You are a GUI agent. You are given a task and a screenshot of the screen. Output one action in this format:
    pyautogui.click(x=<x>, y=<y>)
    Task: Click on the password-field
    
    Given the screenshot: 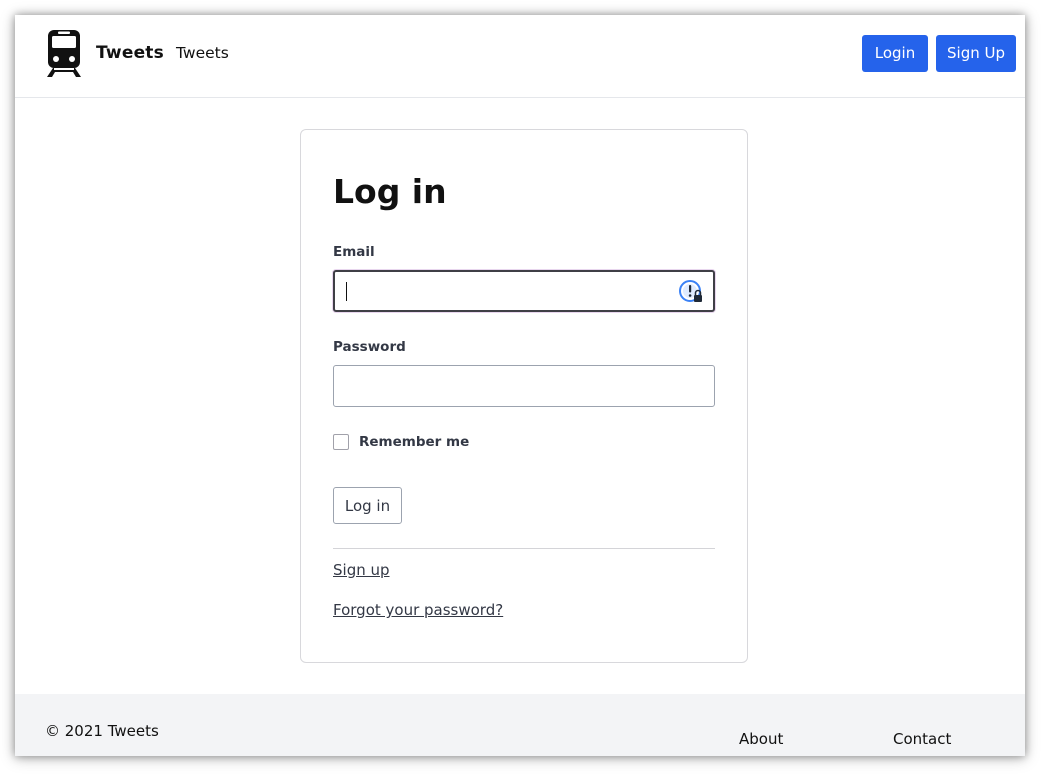 What is the action you would take?
    pyautogui.click(x=524, y=386)
    